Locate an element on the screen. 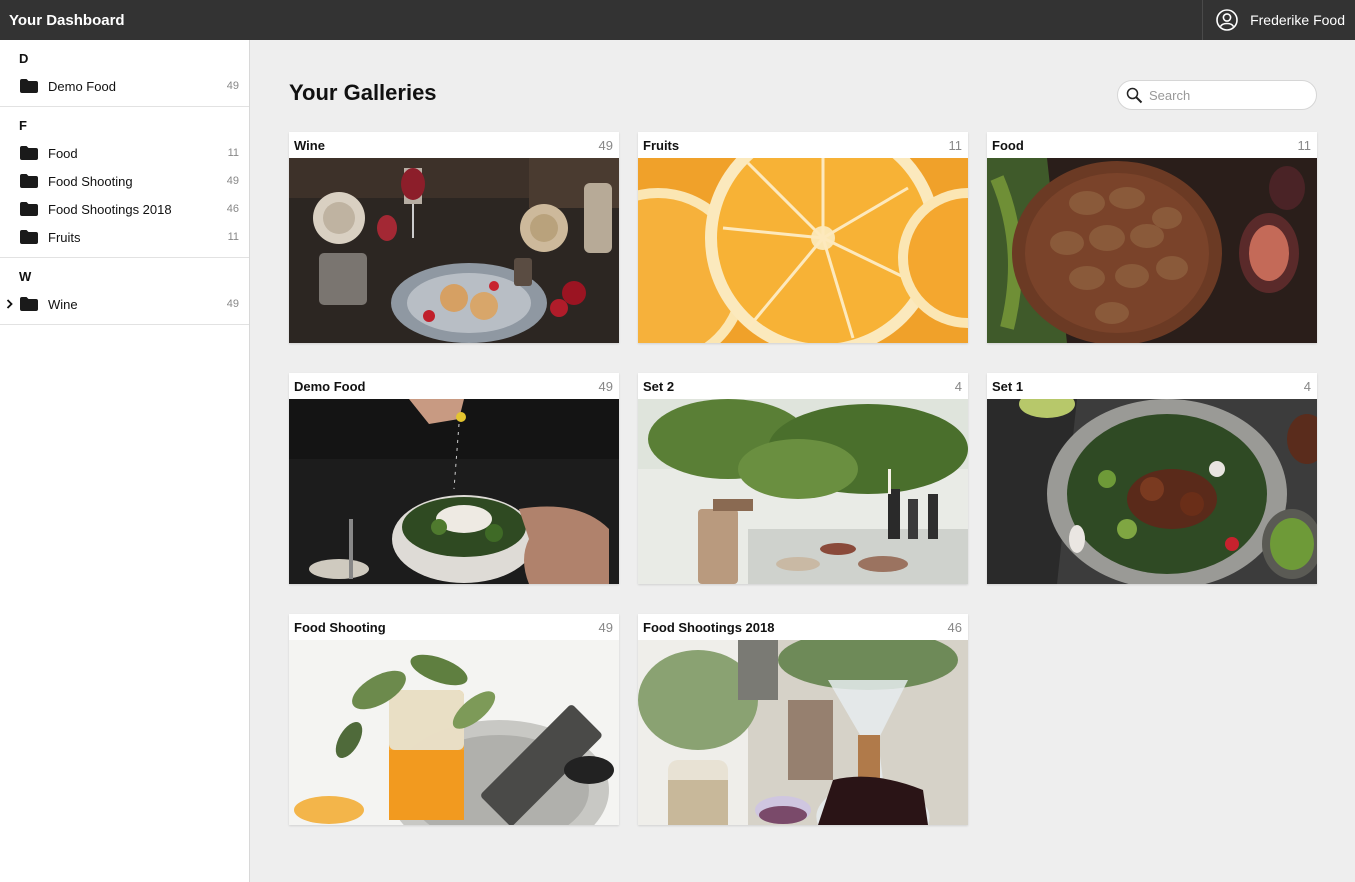 The width and height of the screenshot is (1355, 882). sidebar-item-label: Food Shooting is located at coordinates (90, 181).